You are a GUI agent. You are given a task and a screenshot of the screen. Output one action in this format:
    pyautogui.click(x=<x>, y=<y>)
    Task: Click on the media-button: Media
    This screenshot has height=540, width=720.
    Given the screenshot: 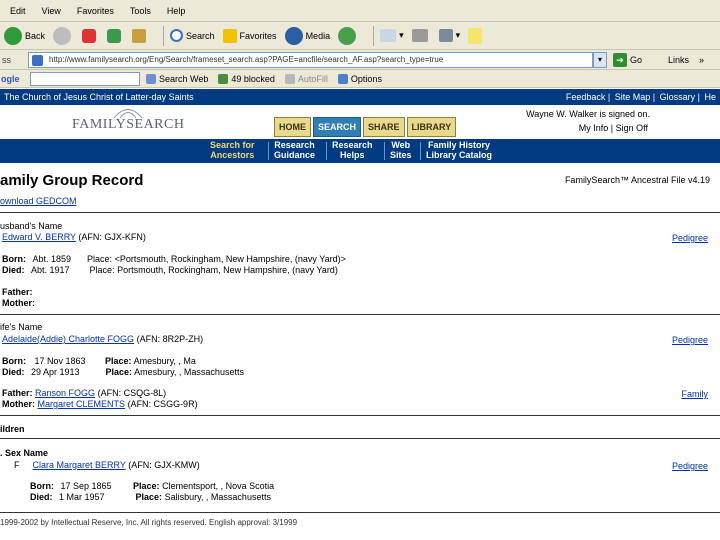 What is the action you would take?
    pyautogui.click(x=307, y=36)
    